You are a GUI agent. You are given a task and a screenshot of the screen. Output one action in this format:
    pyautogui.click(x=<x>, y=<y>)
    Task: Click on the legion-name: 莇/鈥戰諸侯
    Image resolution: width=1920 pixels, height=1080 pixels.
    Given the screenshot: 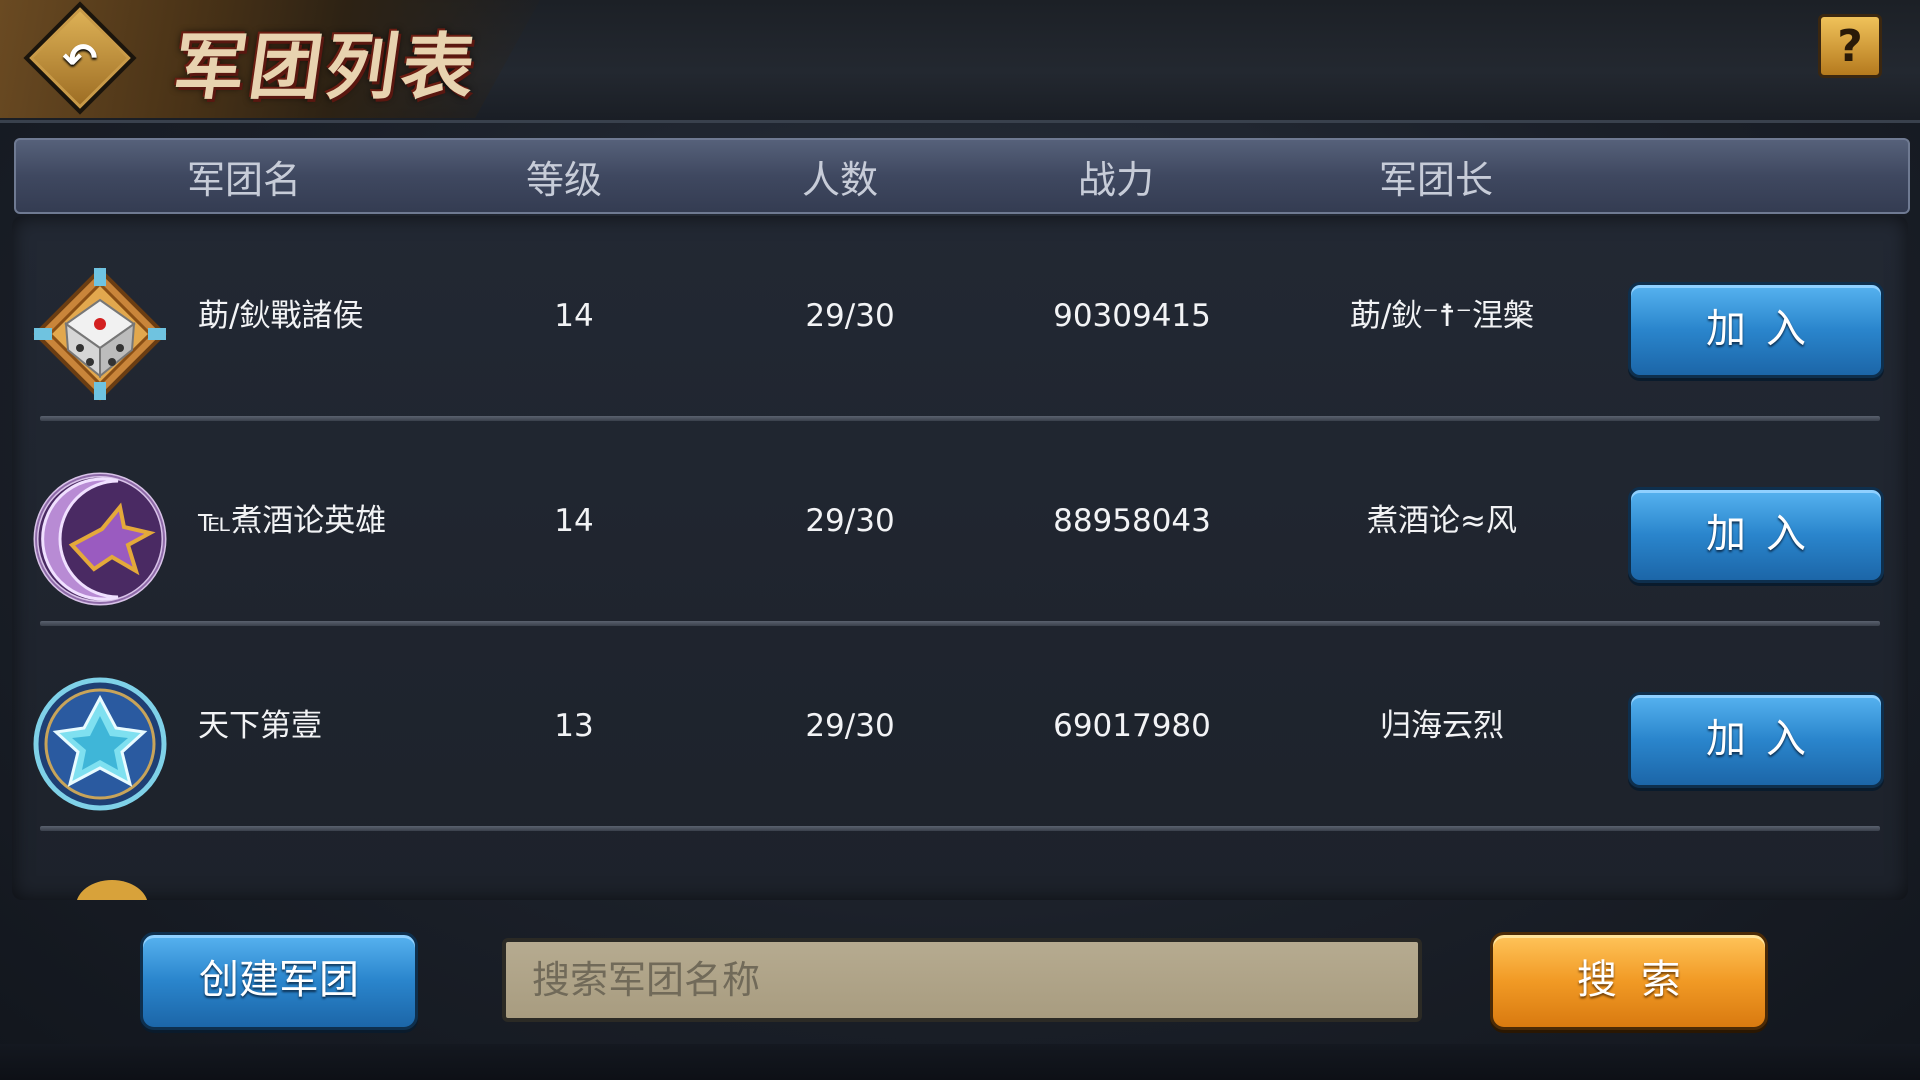 What is the action you would take?
    pyautogui.click(x=281, y=316)
    